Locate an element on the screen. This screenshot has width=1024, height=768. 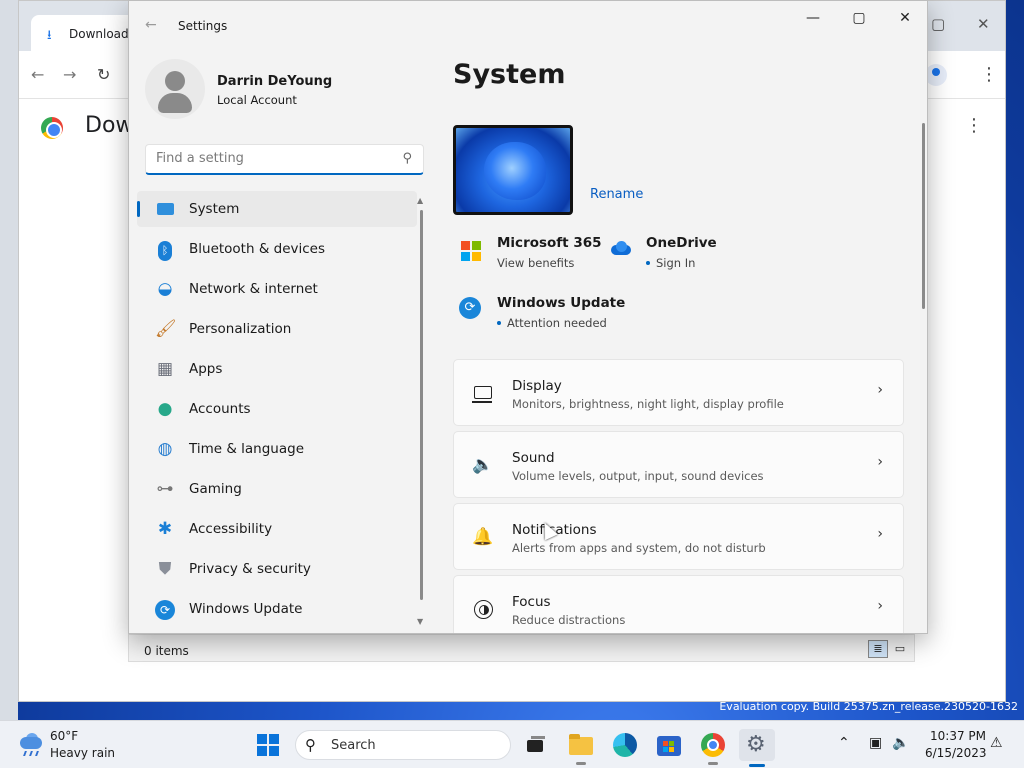
main-scroll-thumb is located at coordinates (923, 216).